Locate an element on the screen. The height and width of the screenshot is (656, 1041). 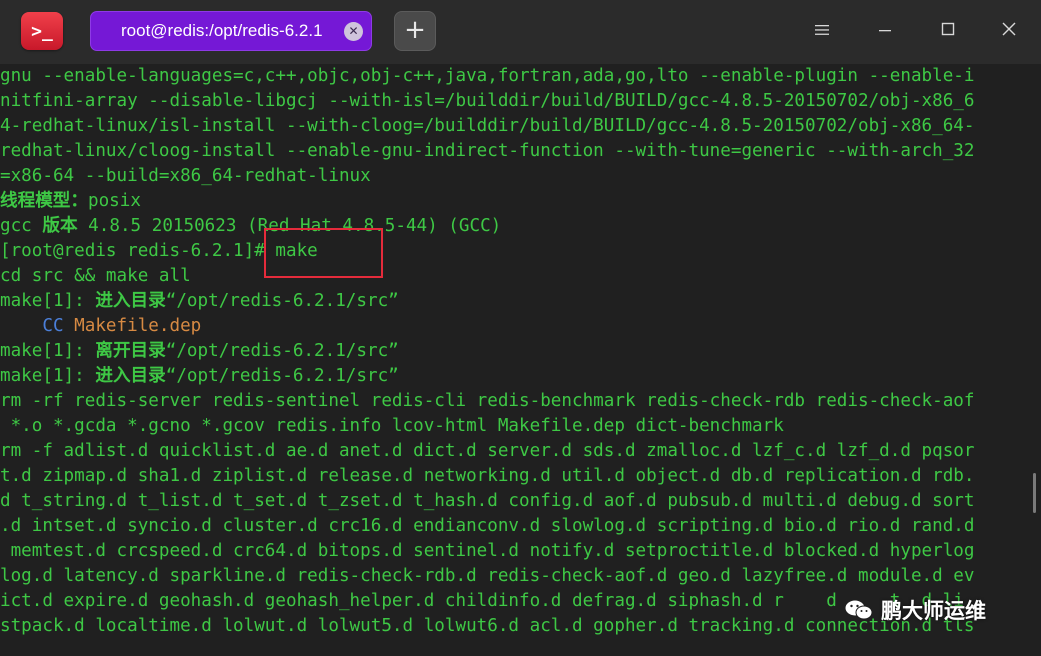
terminal-text-segment: gcc is located at coordinates (21, 226).